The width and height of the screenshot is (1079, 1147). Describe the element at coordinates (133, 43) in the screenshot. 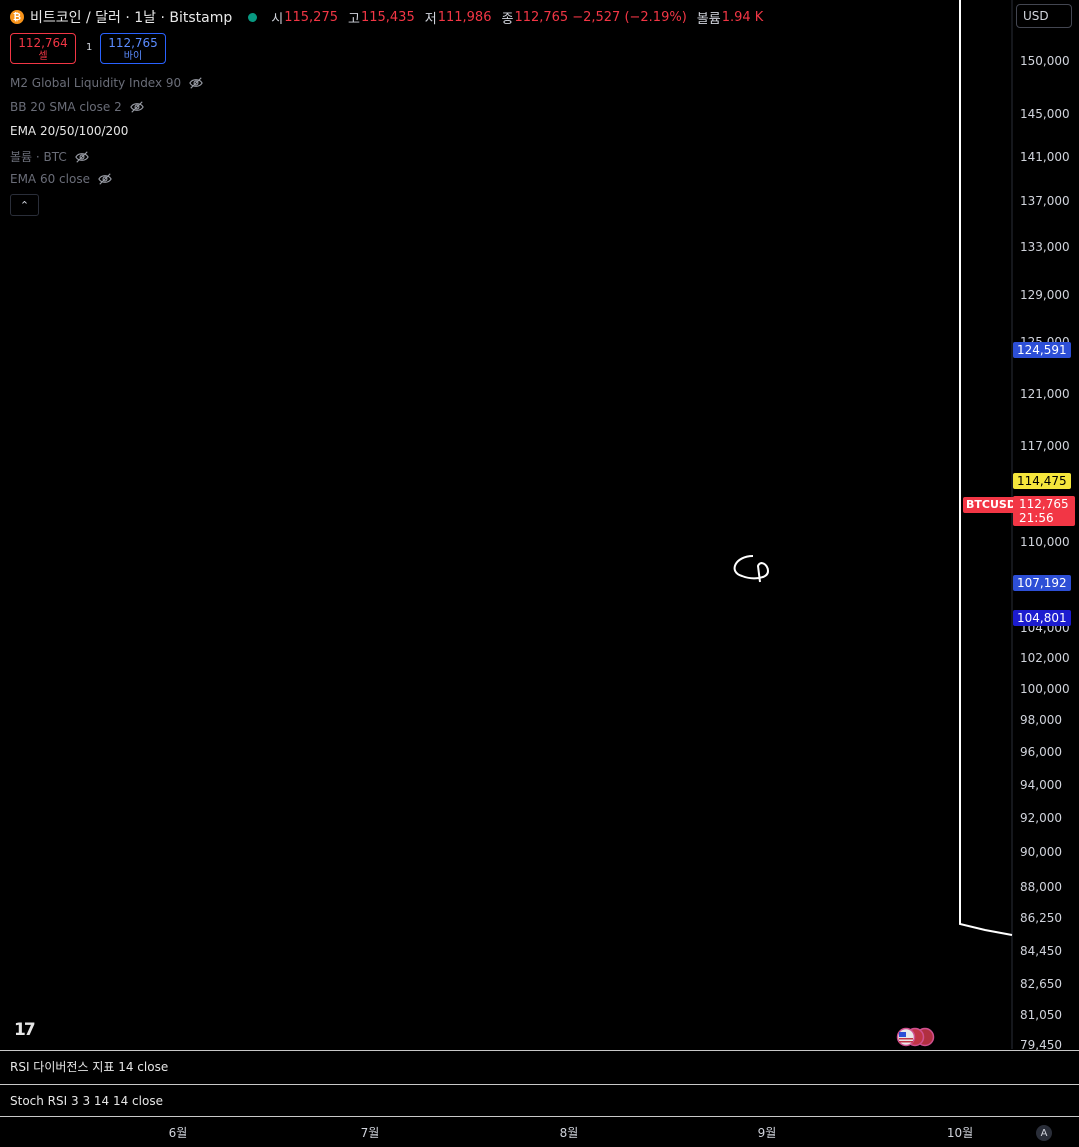

I see `buy-price: 112,765` at that location.